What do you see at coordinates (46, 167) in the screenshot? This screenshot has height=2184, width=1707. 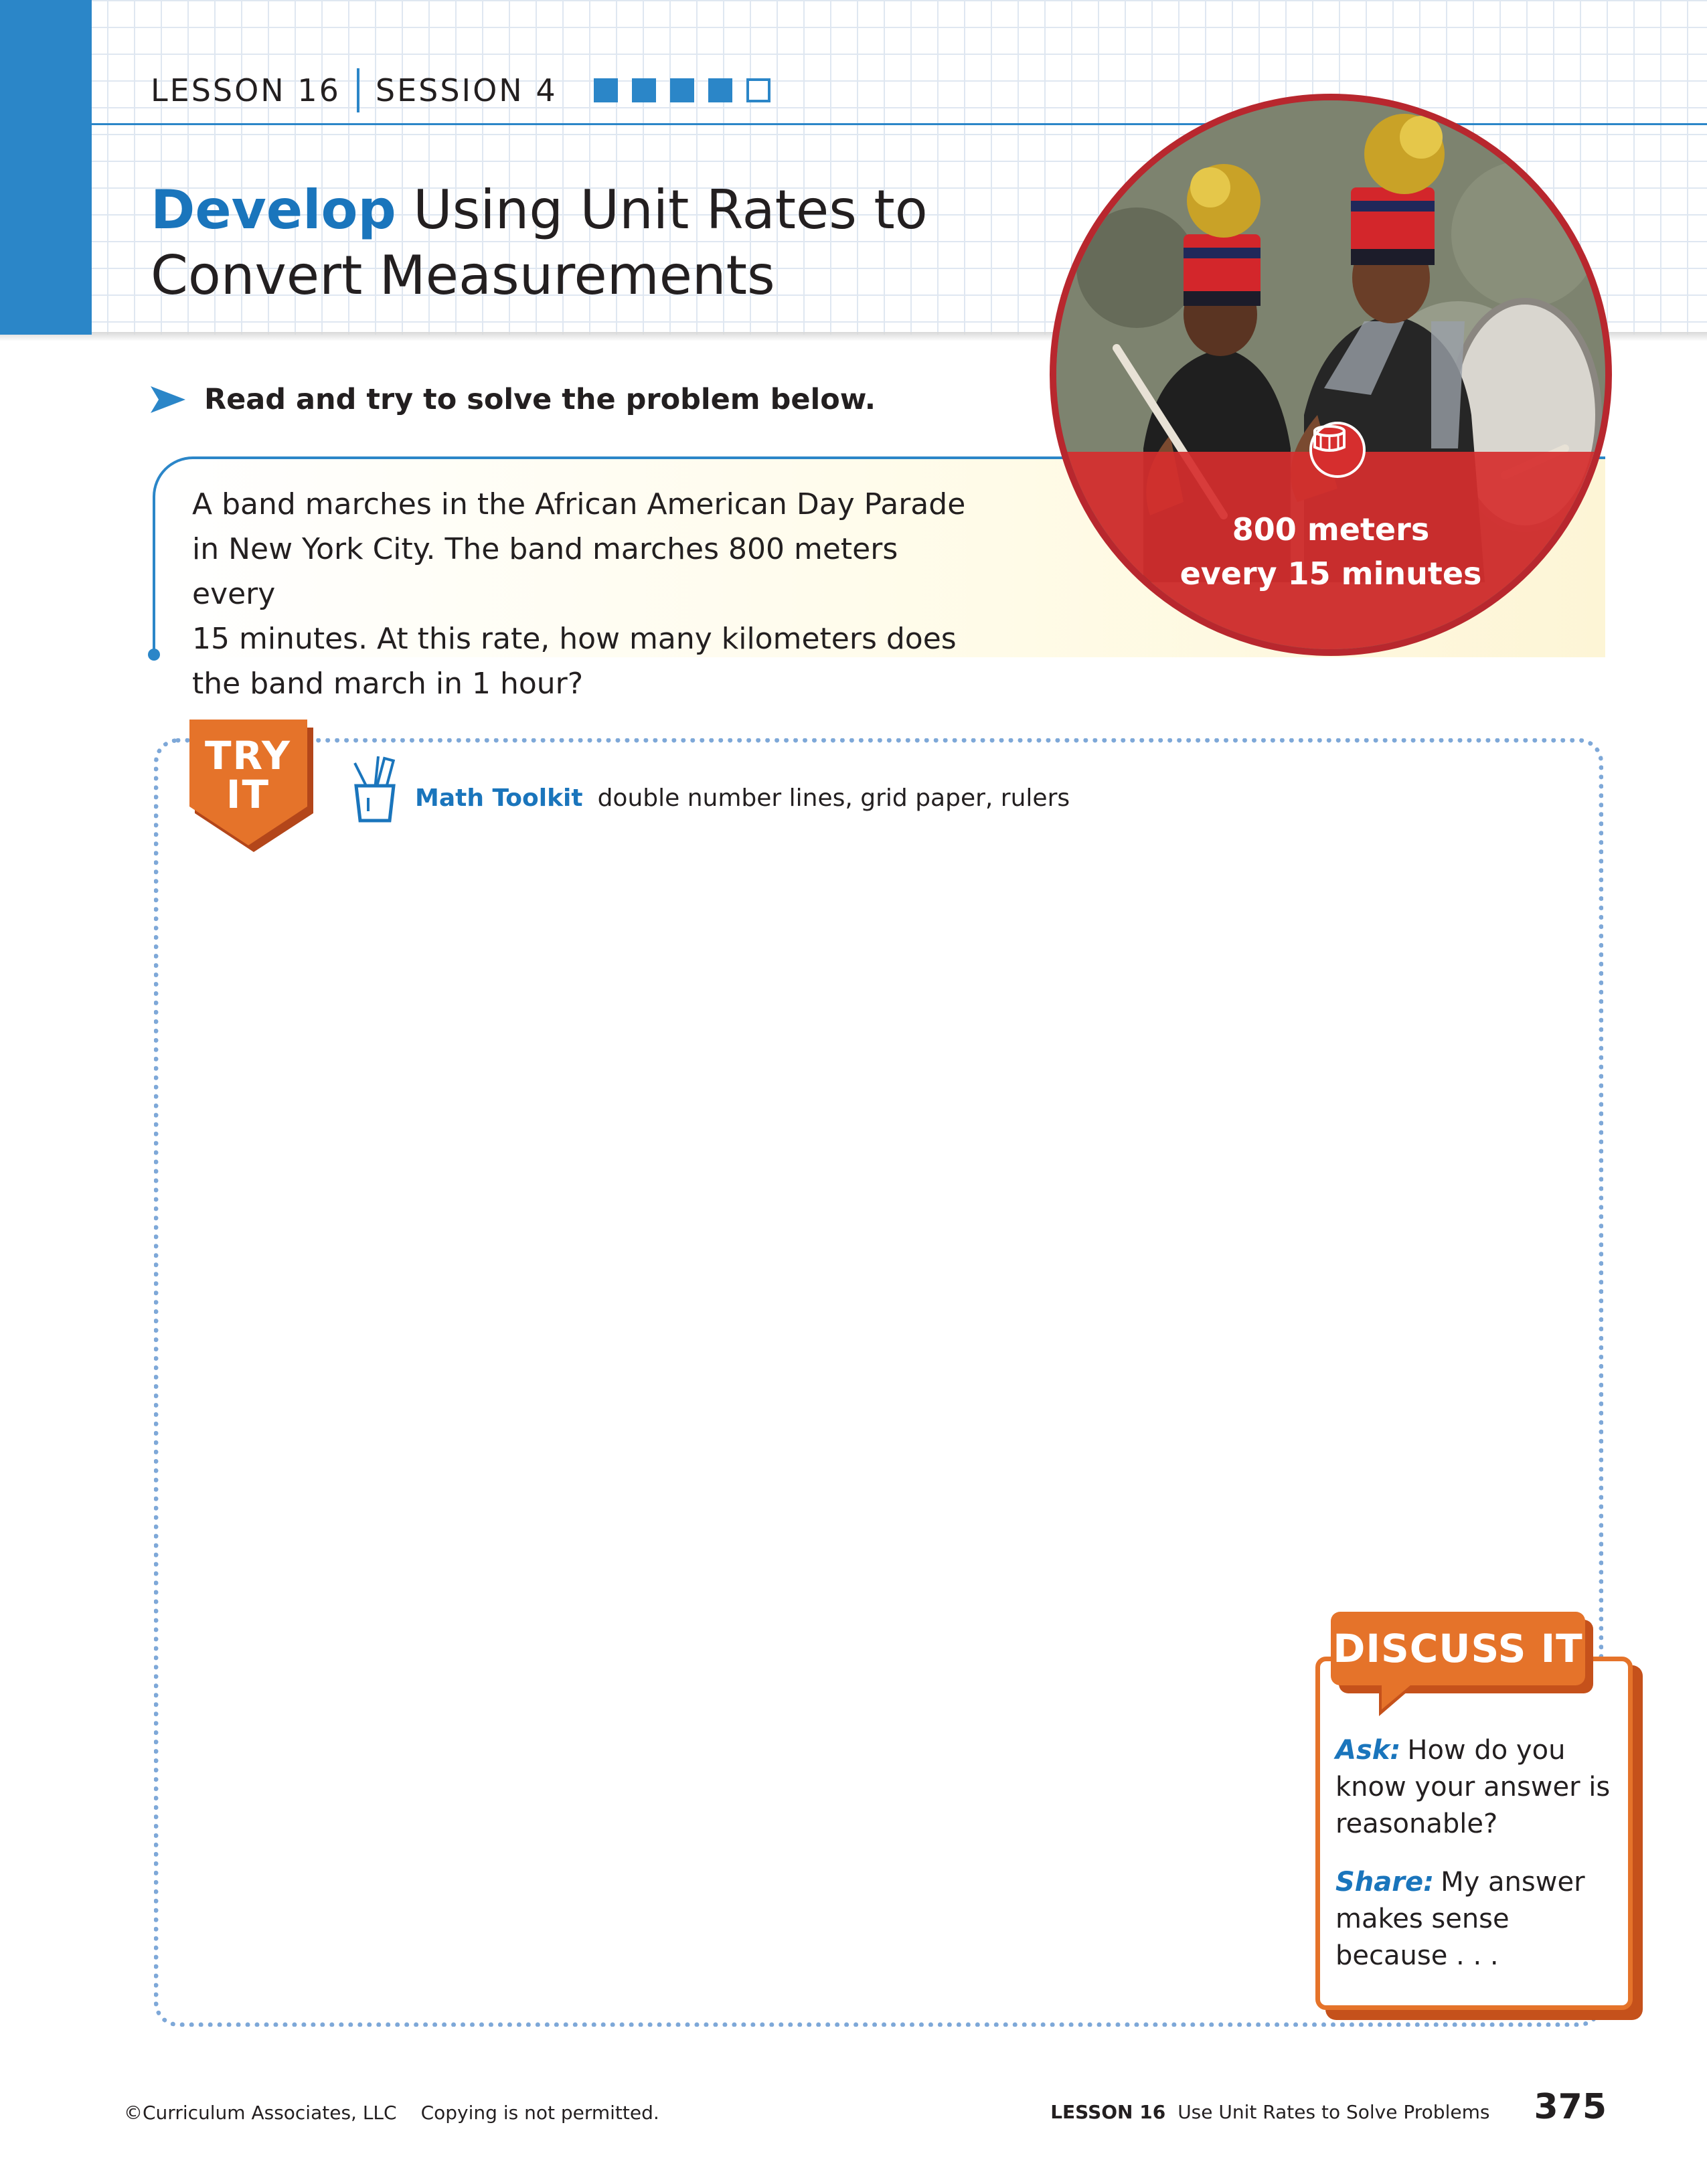 I see `blue-side-tab` at bounding box center [46, 167].